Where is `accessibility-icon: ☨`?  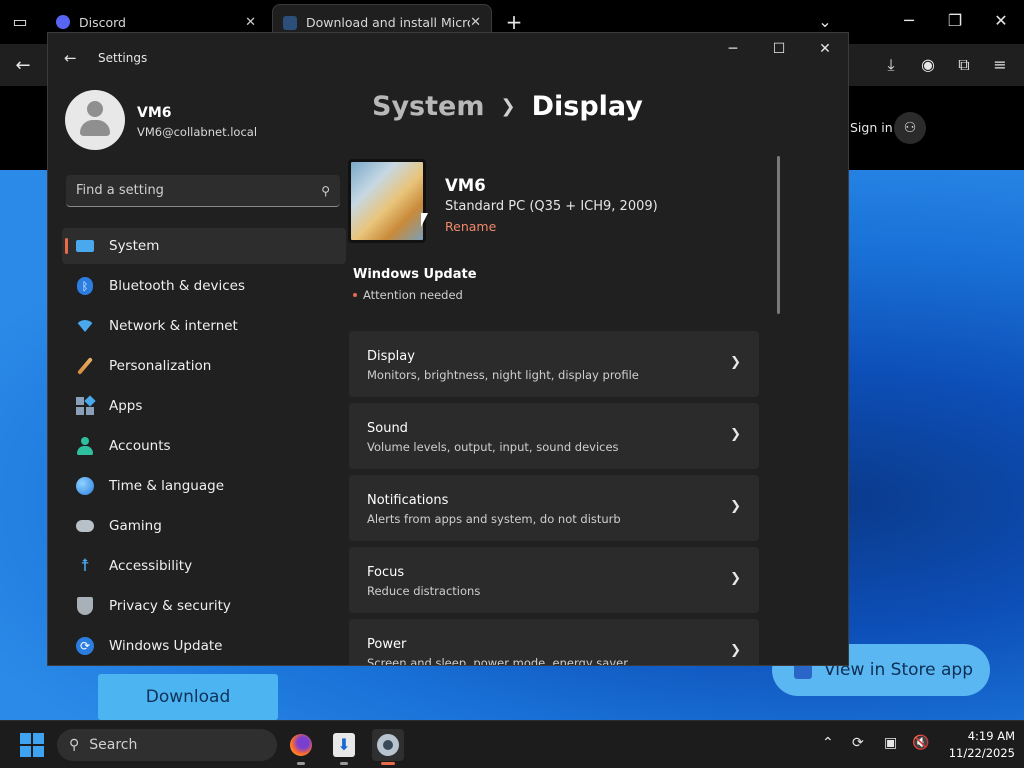
accessibility-icon: ☨ is located at coordinates (85, 566).